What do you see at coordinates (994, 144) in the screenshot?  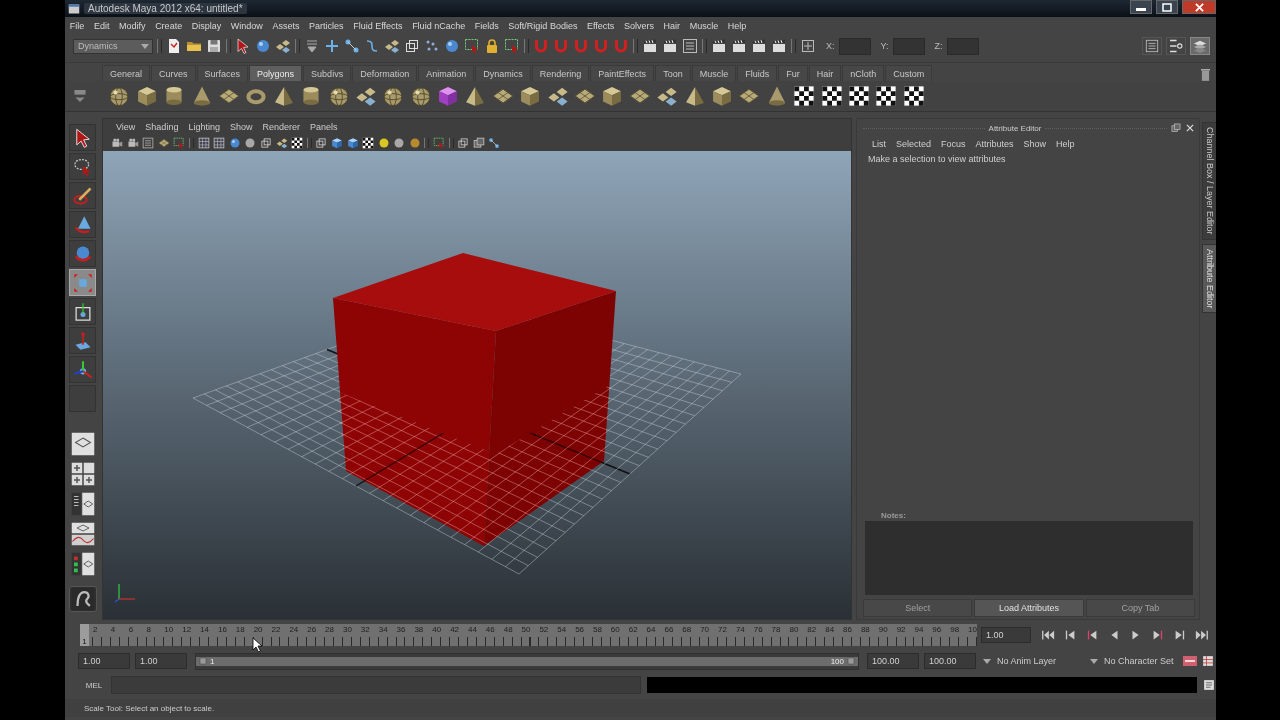 I see `menu-item: Attributes` at bounding box center [994, 144].